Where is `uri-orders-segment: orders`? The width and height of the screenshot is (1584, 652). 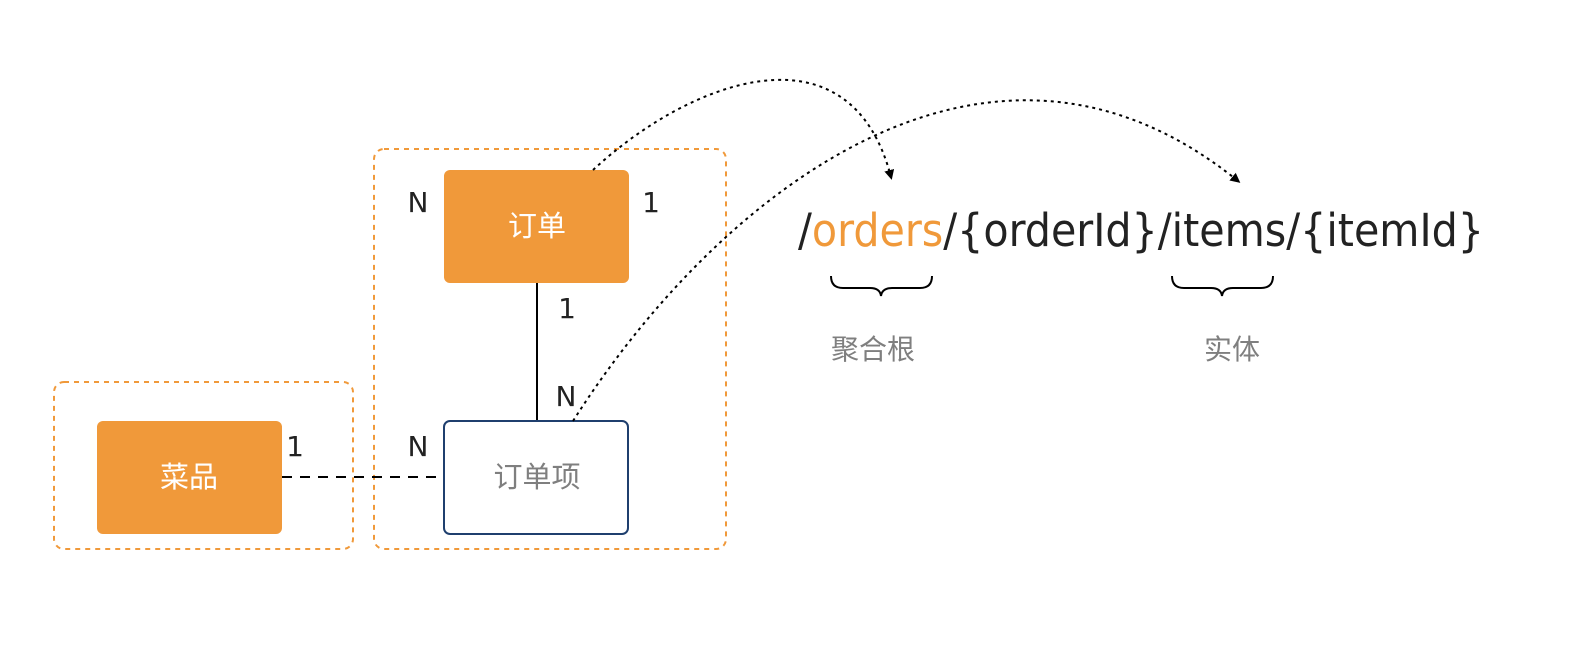
uri-orders-segment: orders is located at coordinates (877, 230).